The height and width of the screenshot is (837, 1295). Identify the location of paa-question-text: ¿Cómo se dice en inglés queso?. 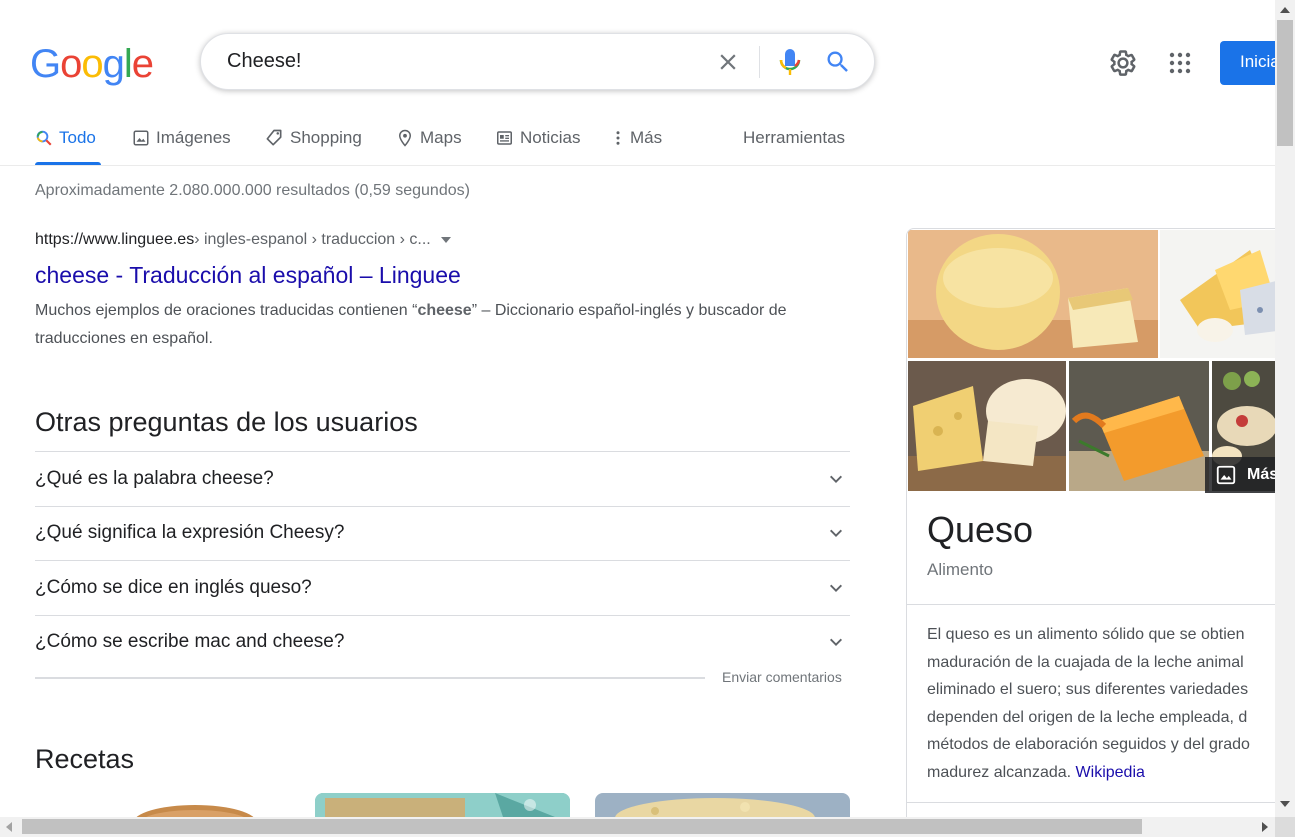
(173, 587).